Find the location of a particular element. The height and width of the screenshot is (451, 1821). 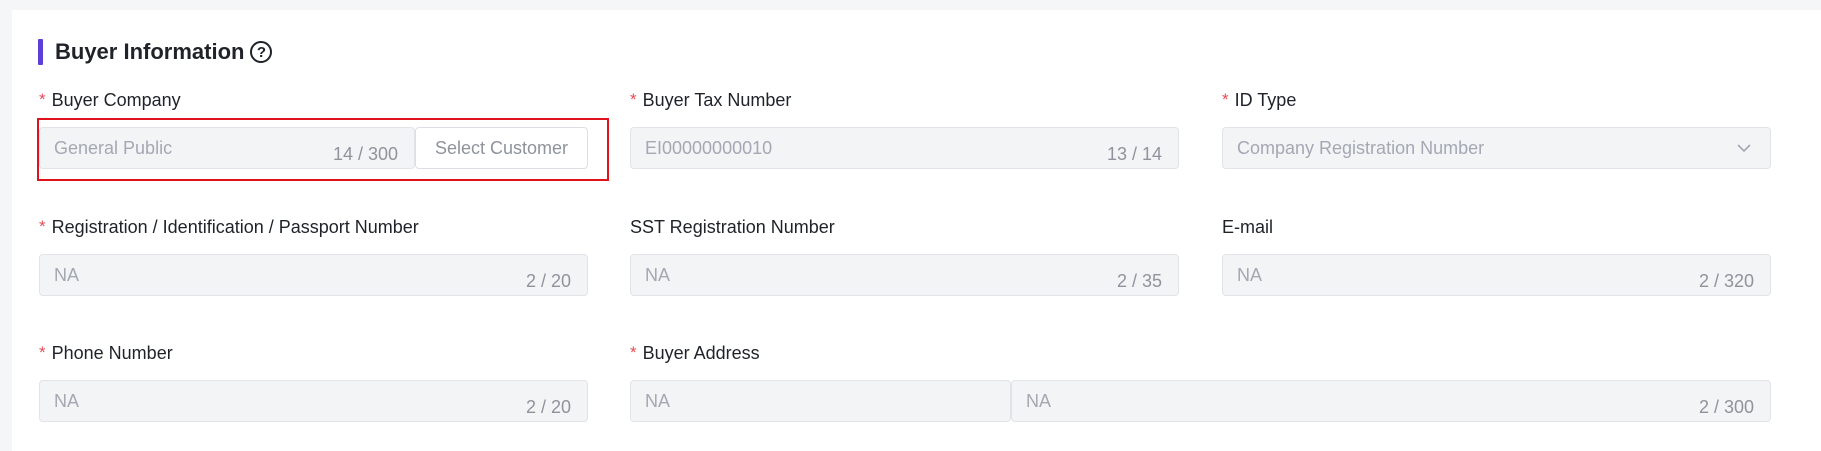

char-count: 2 / 35 is located at coordinates (1139, 281).